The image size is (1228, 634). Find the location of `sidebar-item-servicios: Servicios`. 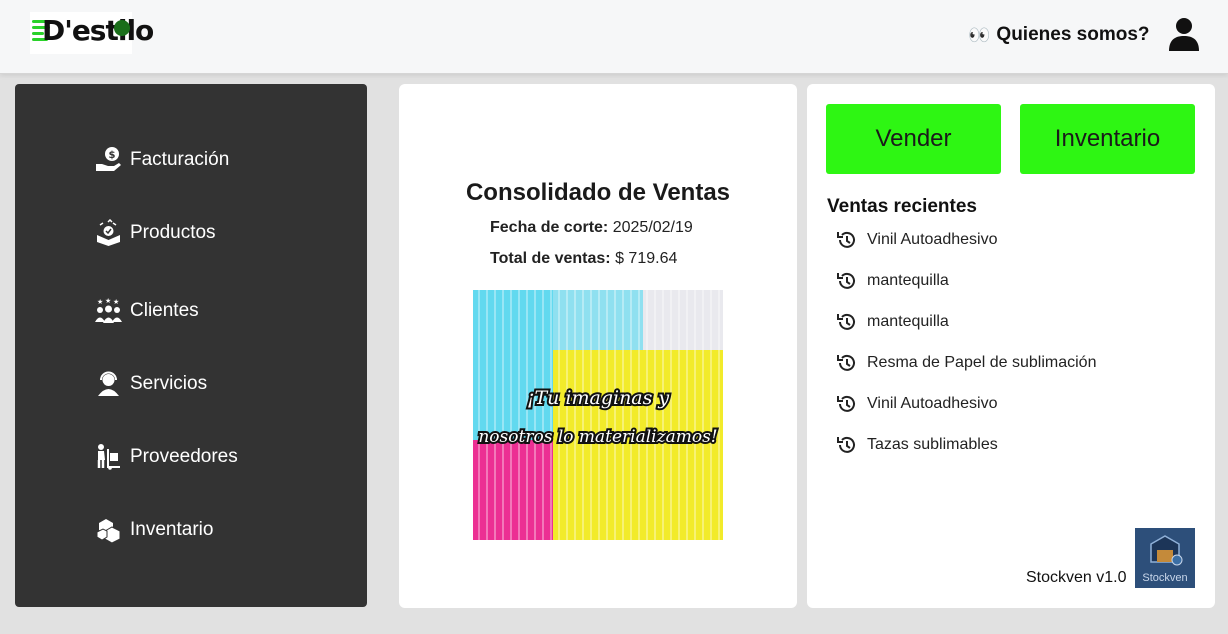

sidebar-item-servicios: Servicios is located at coordinates (151, 383).